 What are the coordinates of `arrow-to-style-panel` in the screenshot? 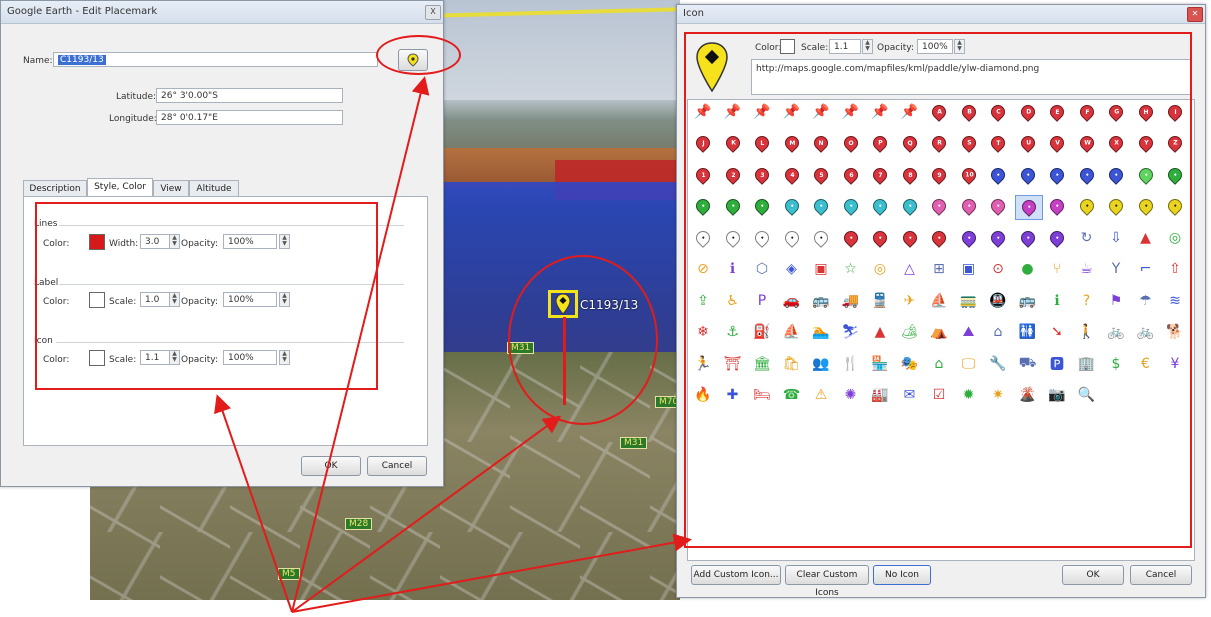 It's located at (253, 503).